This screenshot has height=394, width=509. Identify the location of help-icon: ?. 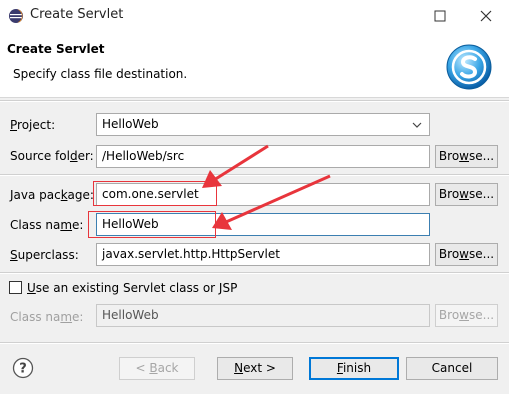
(23, 368).